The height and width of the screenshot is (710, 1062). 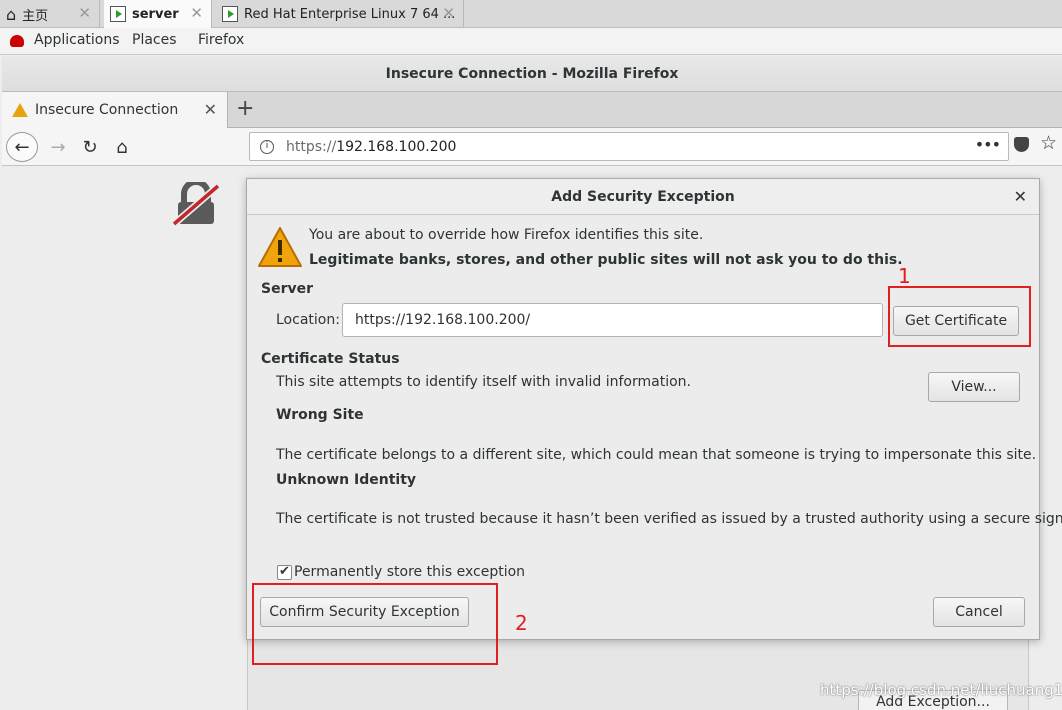 I want to click on applications-menu: Applications, so click(x=77, y=40).